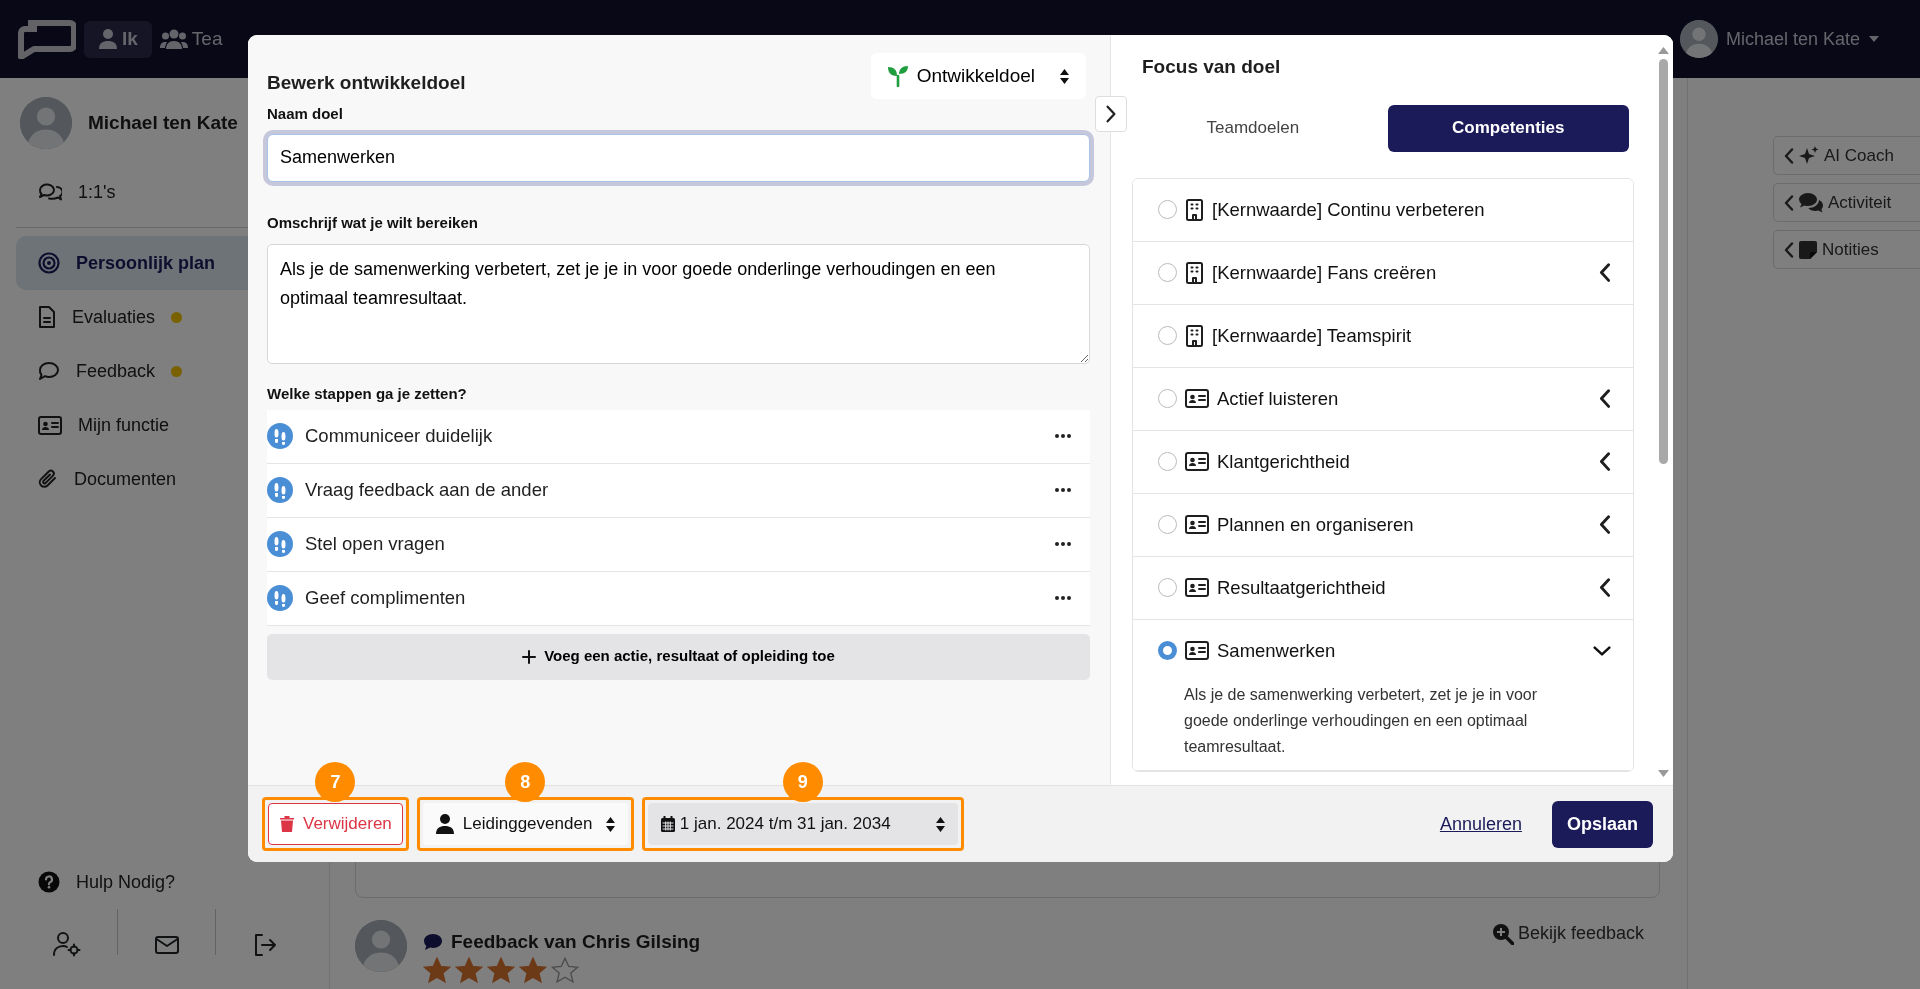 This screenshot has width=1920, height=989. Describe the element at coordinates (47, 317) in the screenshot. I see `document-icon` at that location.